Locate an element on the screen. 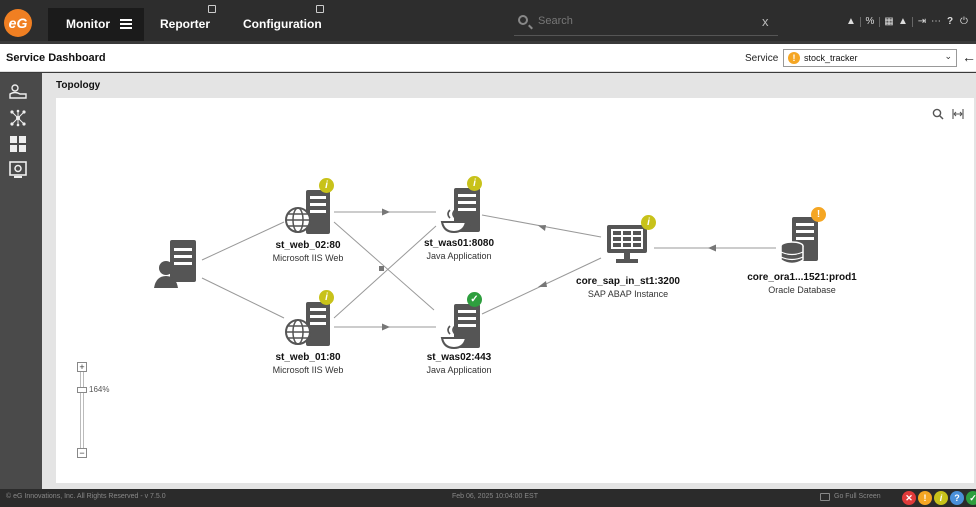 The width and height of the screenshot is (976, 507). edge-user-web01 is located at coordinates (243, 298).